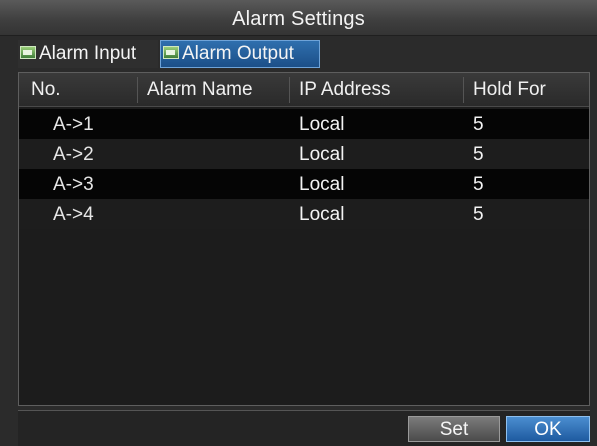 The image size is (597, 446). I want to click on row-number: A->3, so click(73, 184).